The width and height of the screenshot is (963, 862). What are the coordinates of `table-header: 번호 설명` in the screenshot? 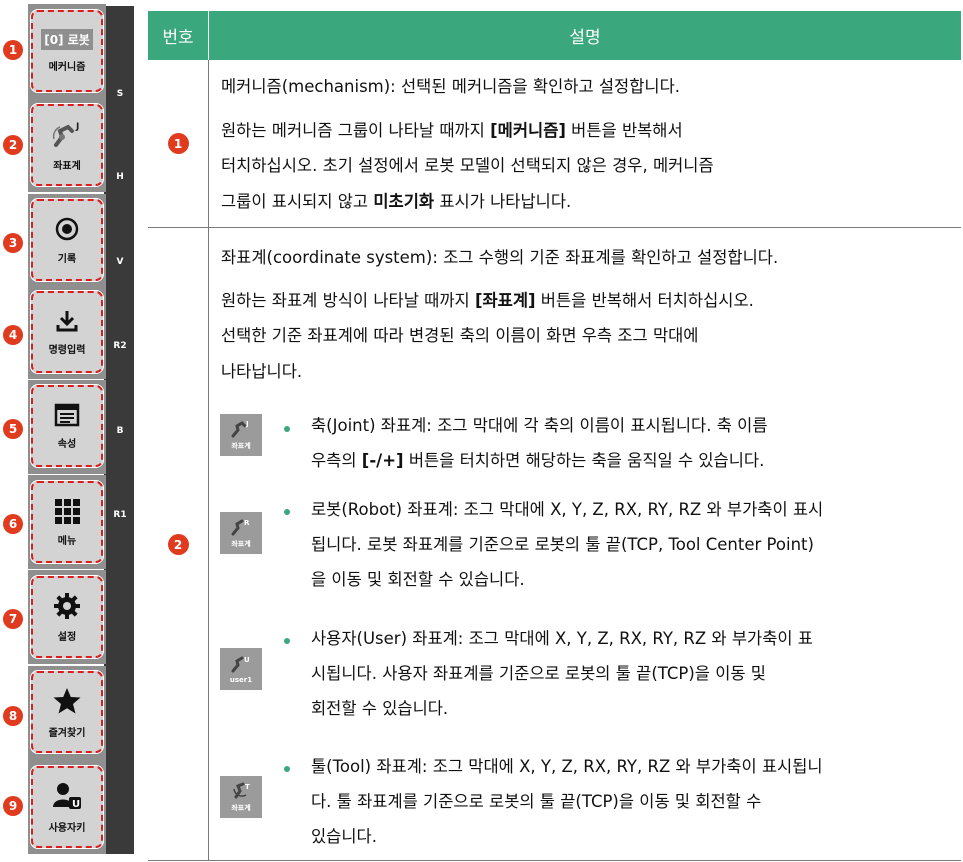 It's located at (554, 35).